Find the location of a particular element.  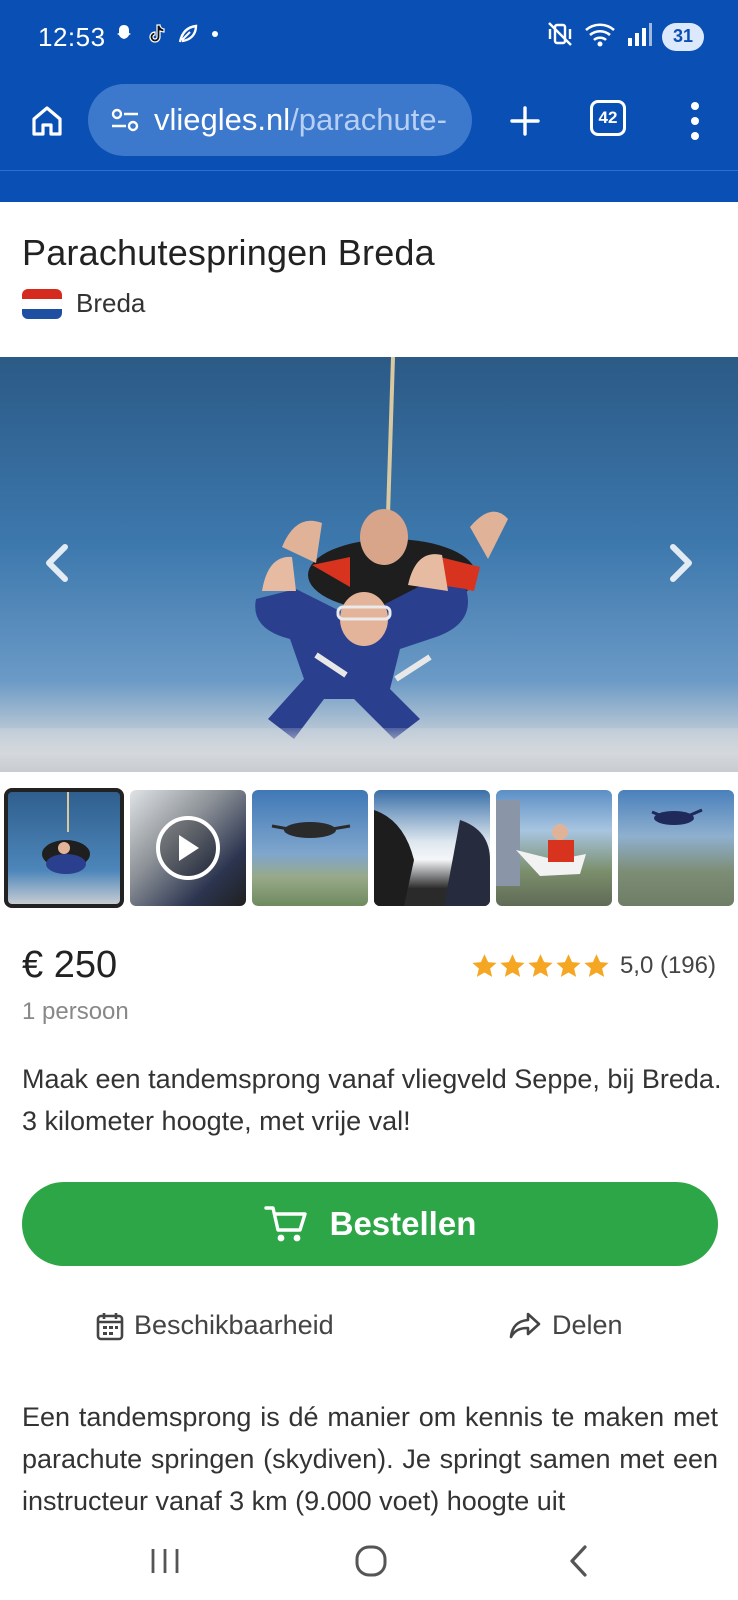

wifi-6-icon is located at coordinates (600, 36).